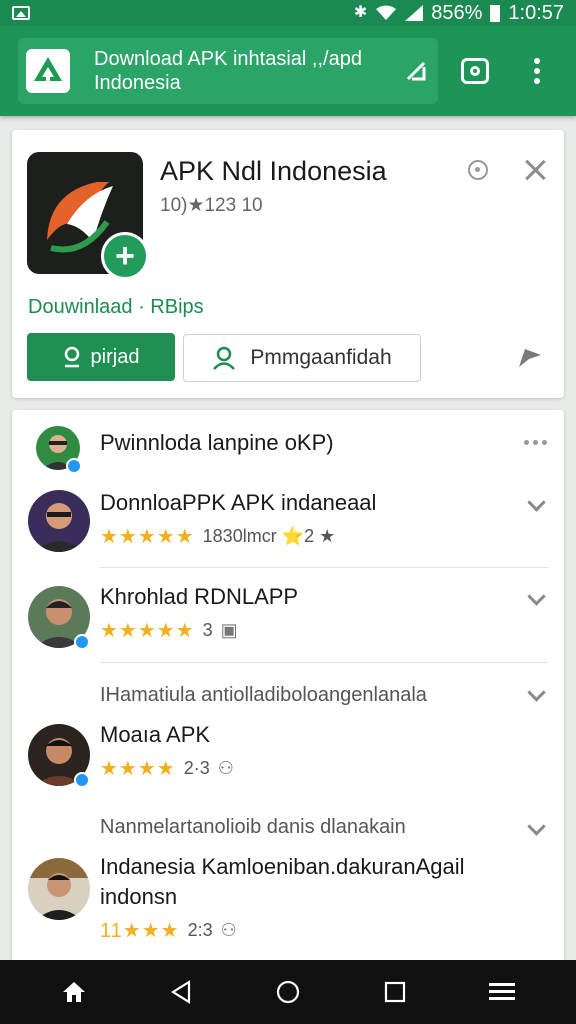  Describe the element at coordinates (238, 503) in the screenshot. I see `list-item-title: DonnloaPPK APK indaneaal` at that location.